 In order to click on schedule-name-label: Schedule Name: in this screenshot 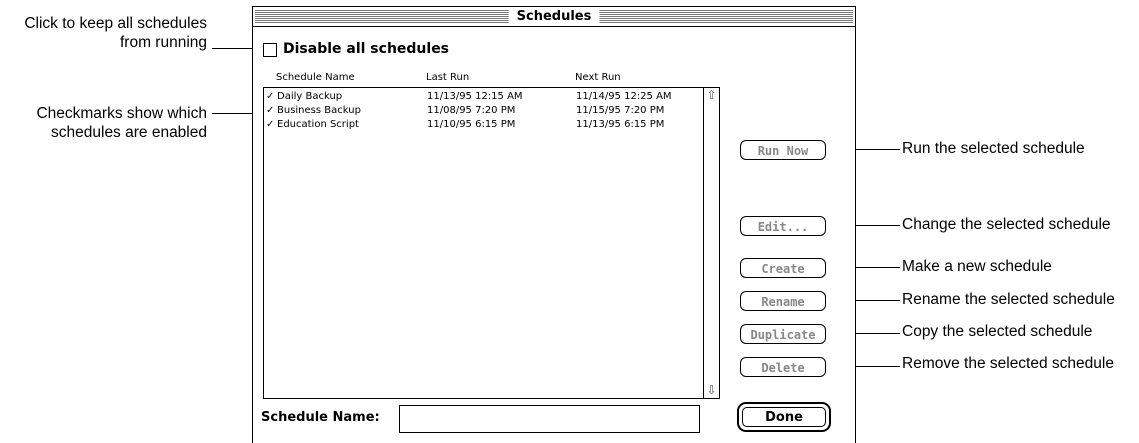, I will do `click(320, 417)`.